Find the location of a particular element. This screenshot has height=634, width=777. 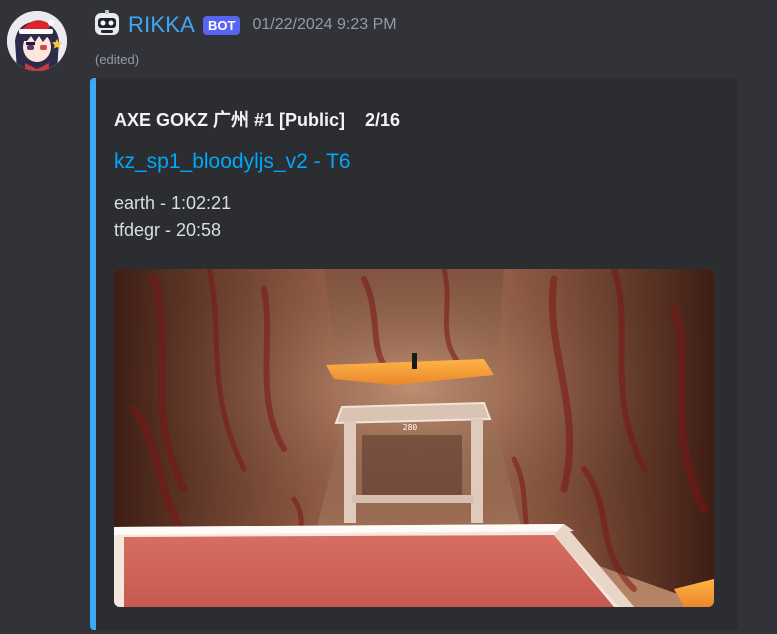

avatar-illustration is located at coordinates (37, 41).